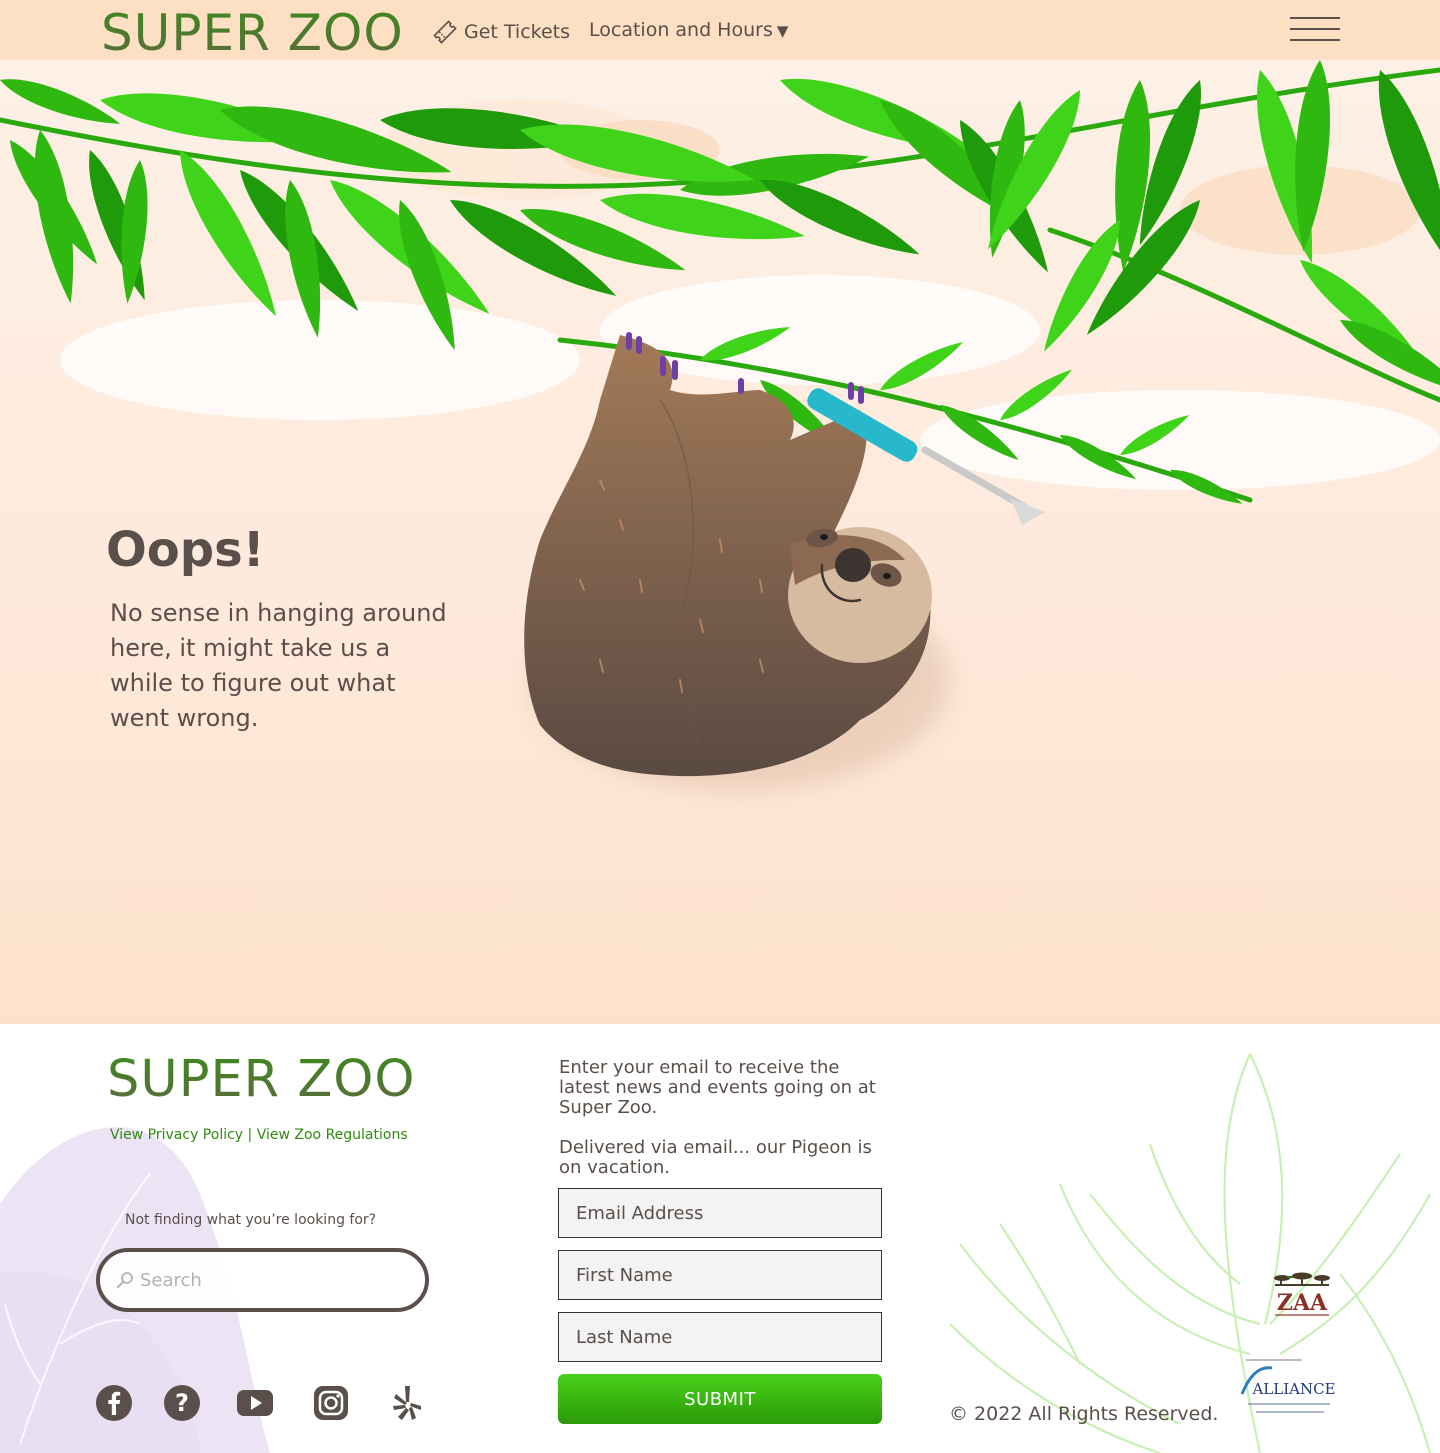 The width and height of the screenshot is (1440, 1453). What do you see at coordinates (261, 1079) in the screenshot?
I see `footer-logo: SUPER ZOO` at bounding box center [261, 1079].